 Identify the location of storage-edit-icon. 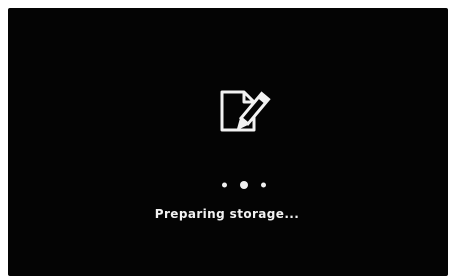
(246, 113).